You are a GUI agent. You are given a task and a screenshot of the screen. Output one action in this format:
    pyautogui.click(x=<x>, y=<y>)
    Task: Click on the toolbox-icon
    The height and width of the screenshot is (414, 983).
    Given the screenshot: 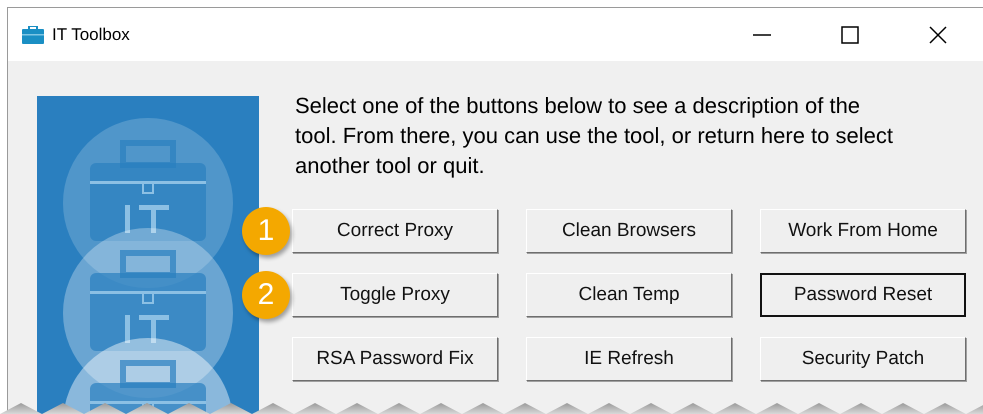 What is the action you would take?
    pyautogui.click(x=33, y=35)
    